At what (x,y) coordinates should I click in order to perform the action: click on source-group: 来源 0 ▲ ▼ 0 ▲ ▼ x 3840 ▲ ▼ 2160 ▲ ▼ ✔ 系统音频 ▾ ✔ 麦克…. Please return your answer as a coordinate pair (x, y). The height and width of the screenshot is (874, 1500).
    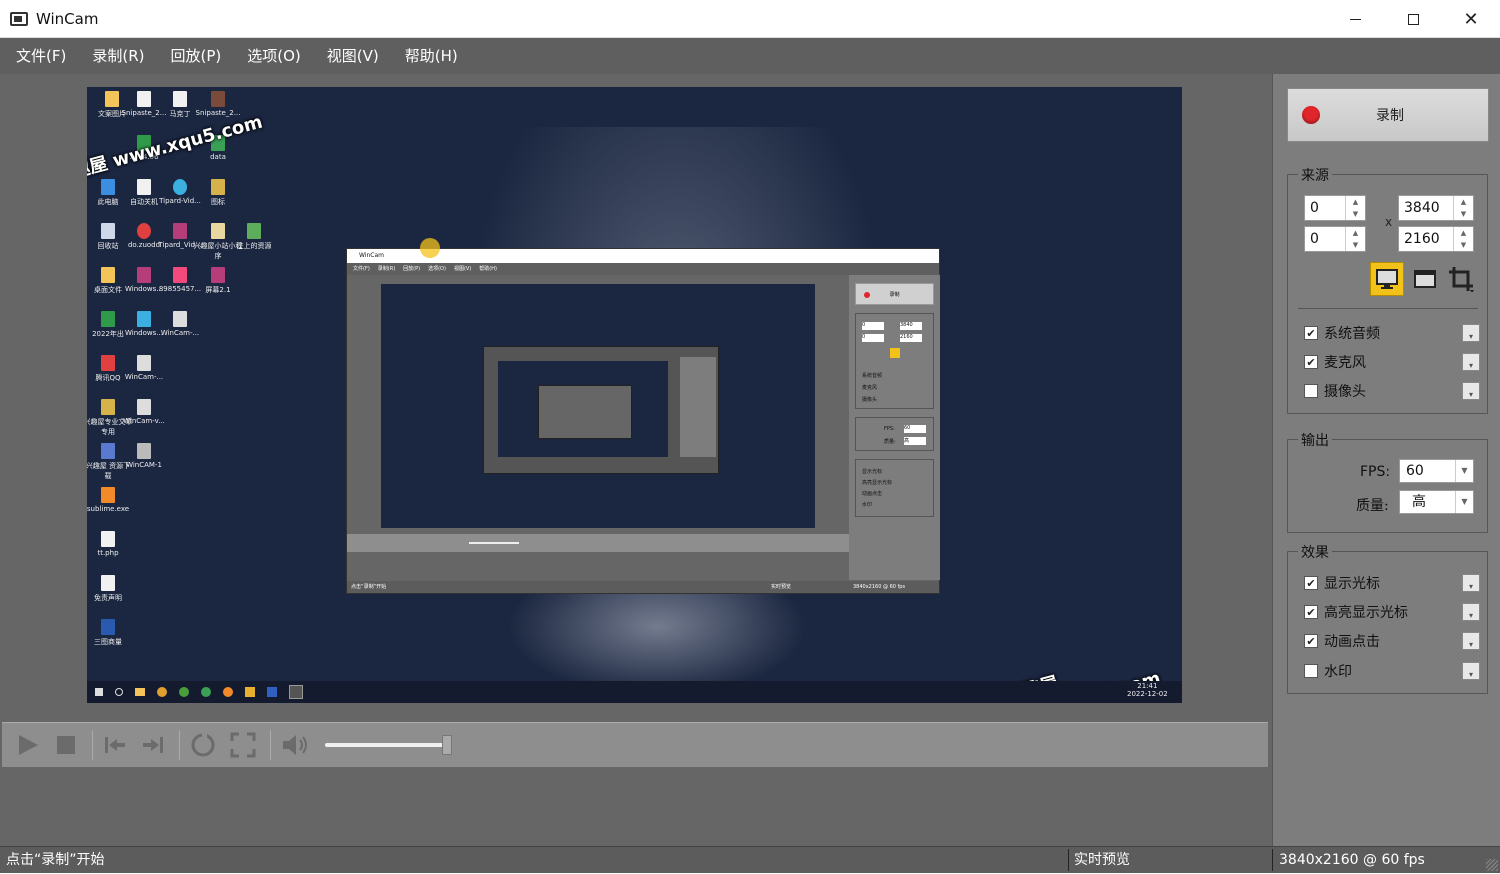
    Looking at the image, I should click on (1387, 289).